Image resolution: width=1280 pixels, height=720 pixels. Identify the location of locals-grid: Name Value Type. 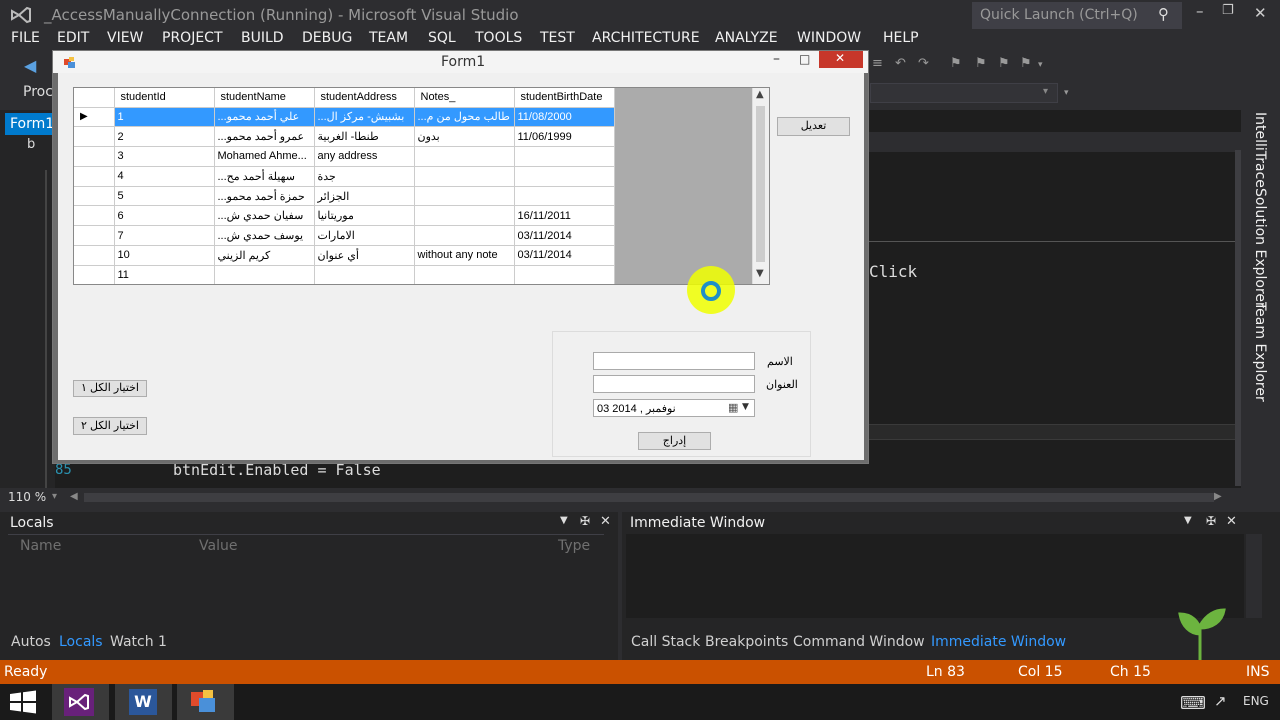
(306, 584).